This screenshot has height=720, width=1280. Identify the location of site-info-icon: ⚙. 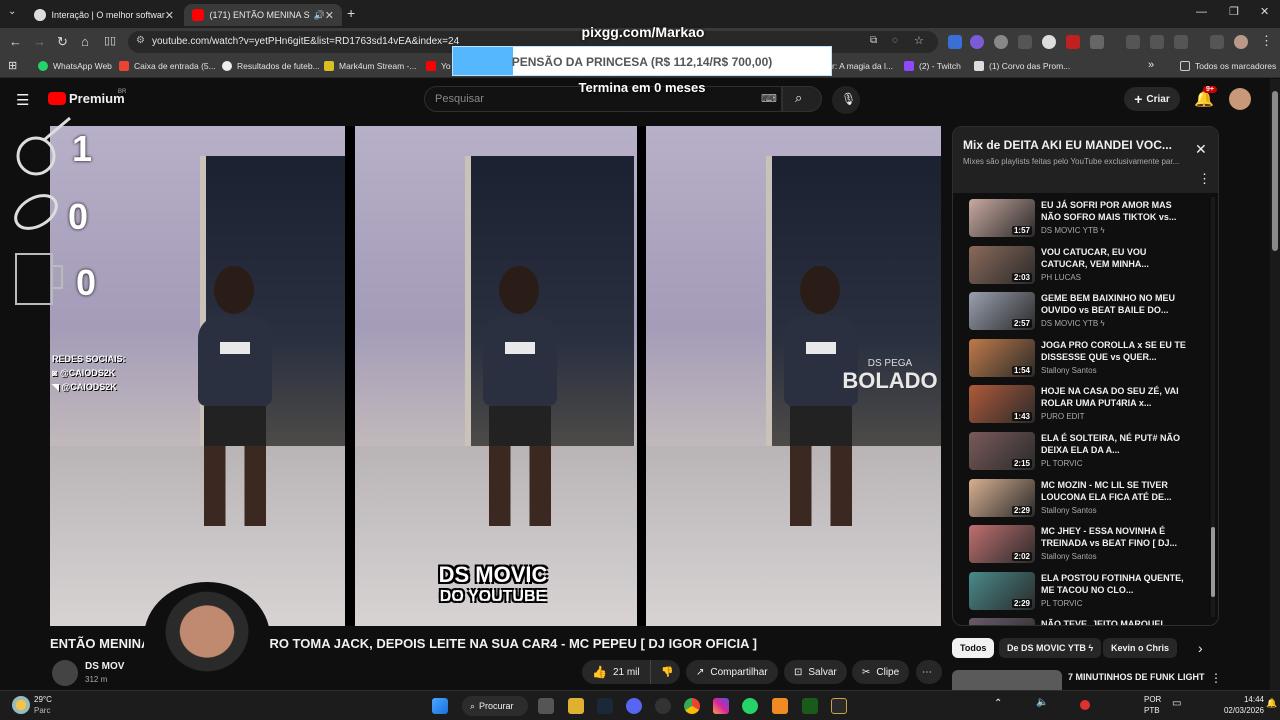
(140, 40).